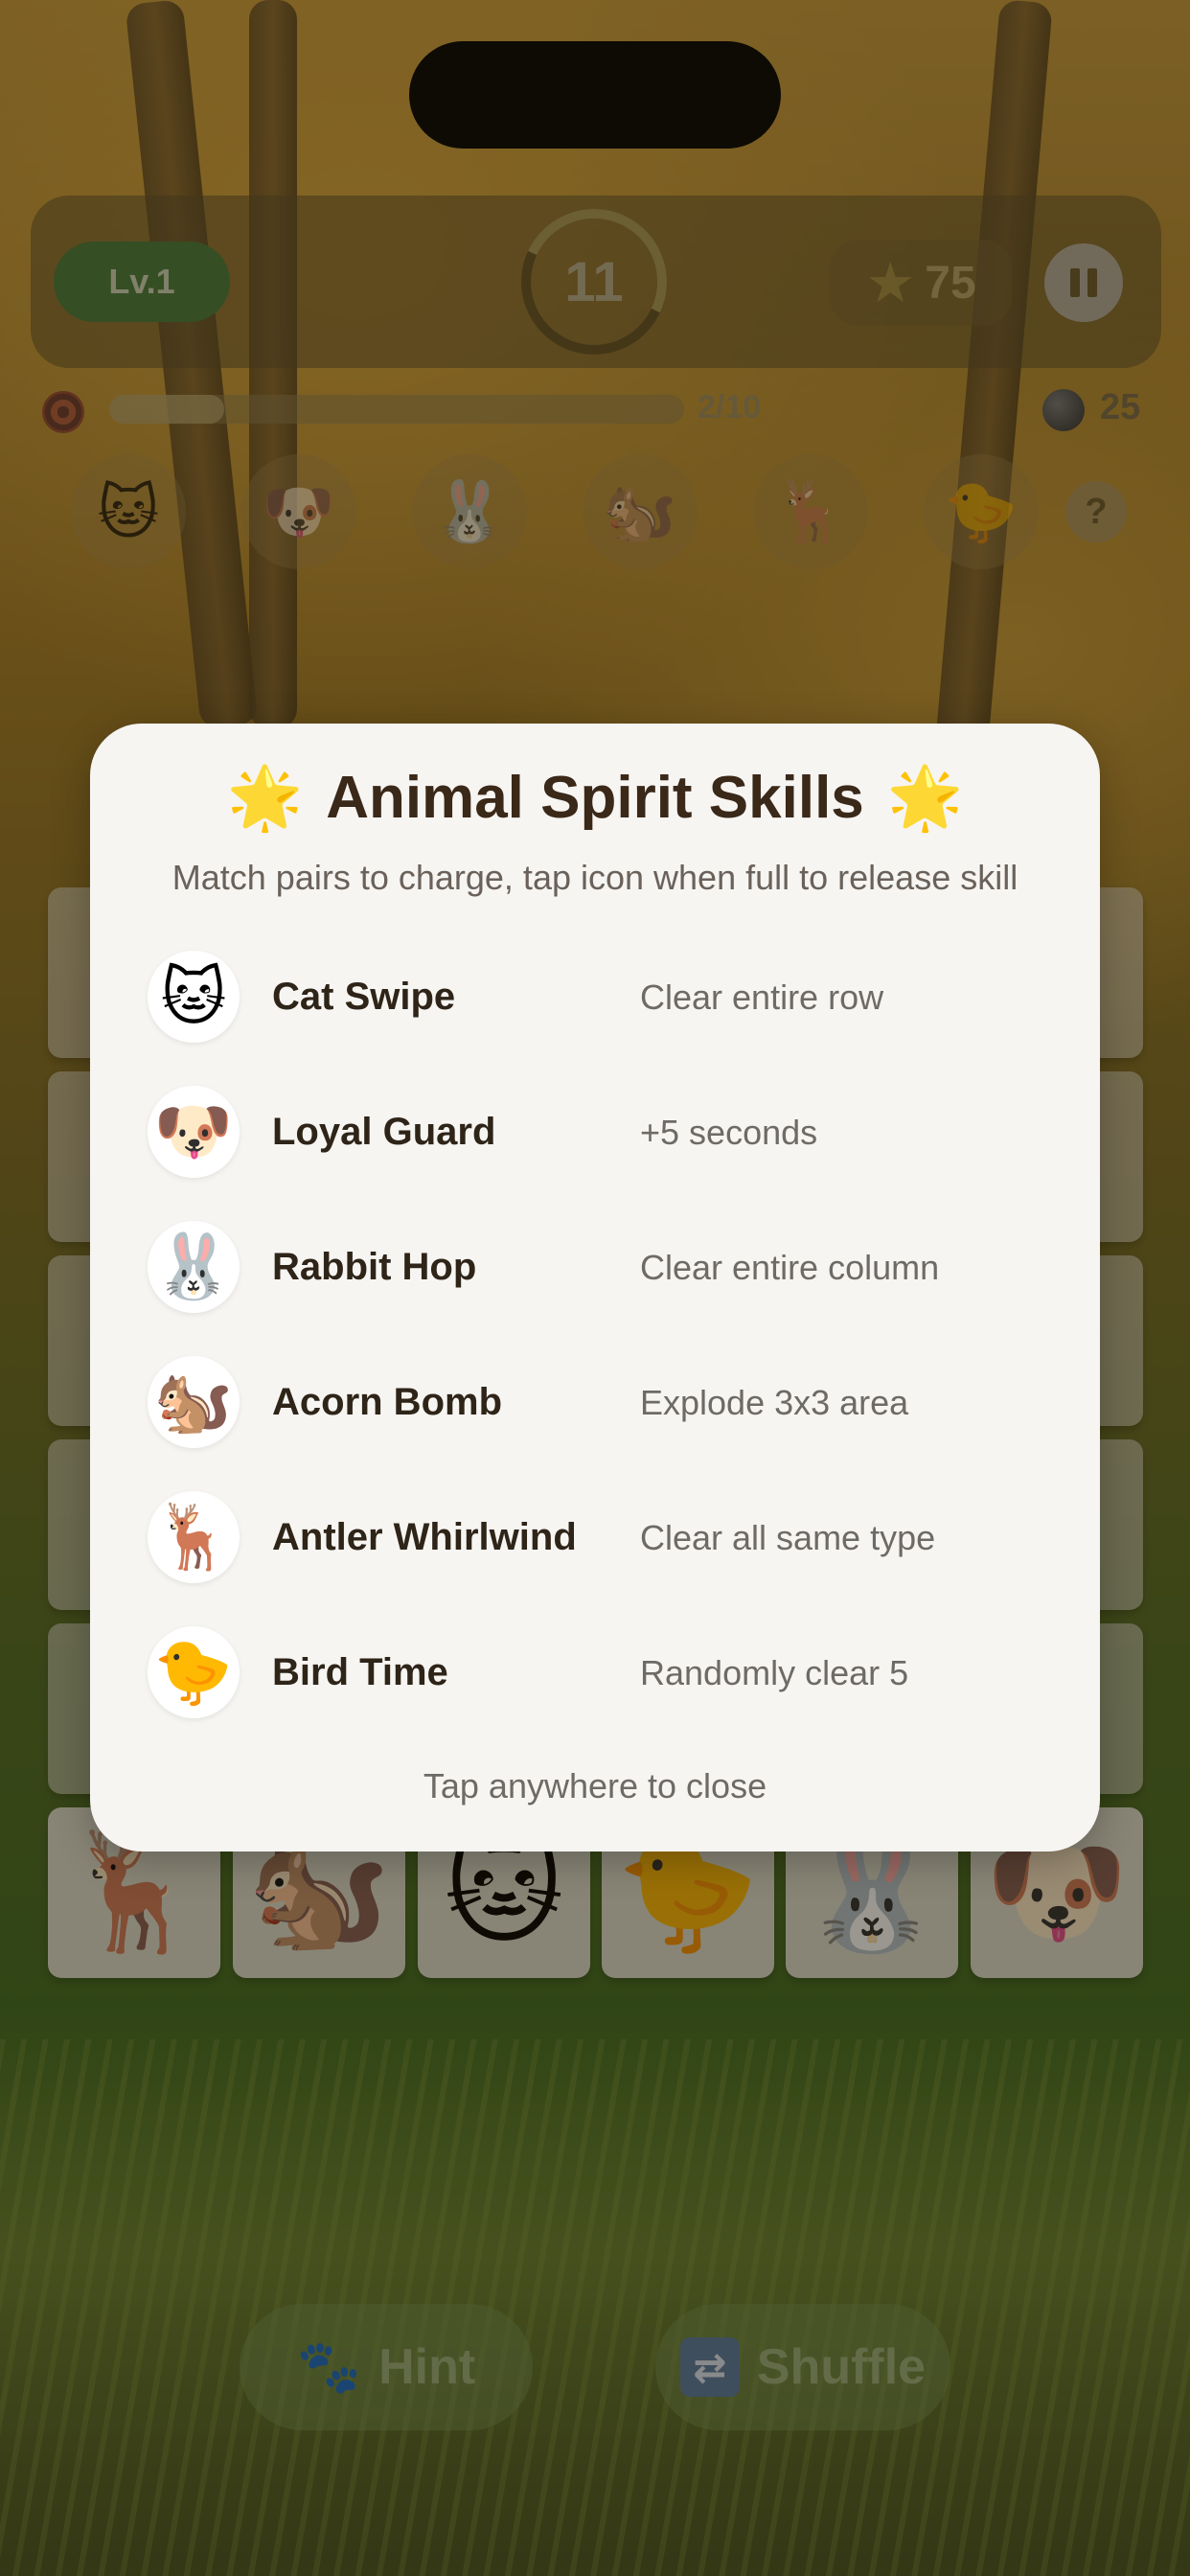  What do you see at coordinates (194, 1267) in the screenshot?
I see `rabbit-avatar-icon: 🐰` at bounding box center [194, 1267].